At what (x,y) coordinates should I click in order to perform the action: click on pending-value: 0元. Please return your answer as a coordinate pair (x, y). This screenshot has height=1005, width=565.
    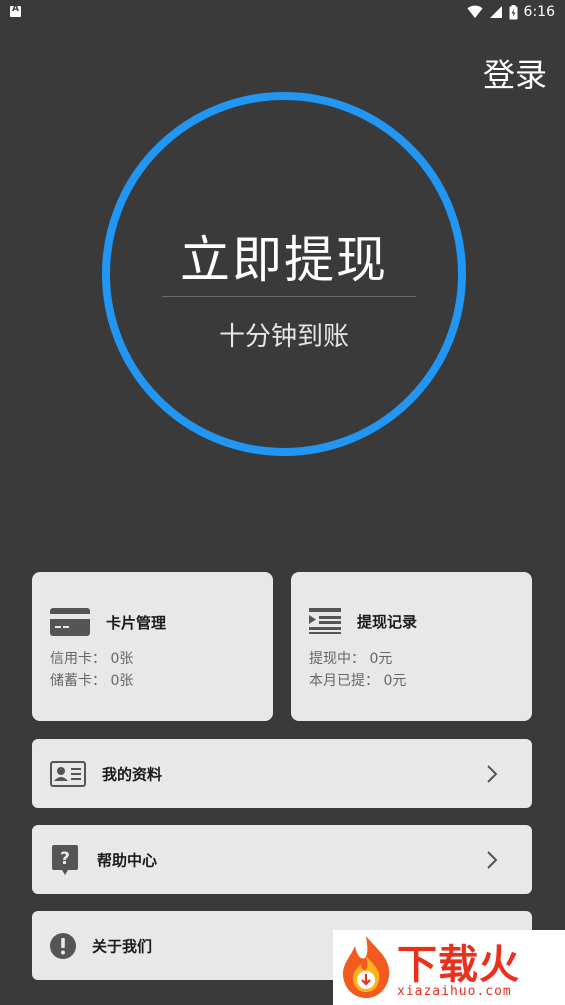
    Looking at the image, I should click on (381, 659).